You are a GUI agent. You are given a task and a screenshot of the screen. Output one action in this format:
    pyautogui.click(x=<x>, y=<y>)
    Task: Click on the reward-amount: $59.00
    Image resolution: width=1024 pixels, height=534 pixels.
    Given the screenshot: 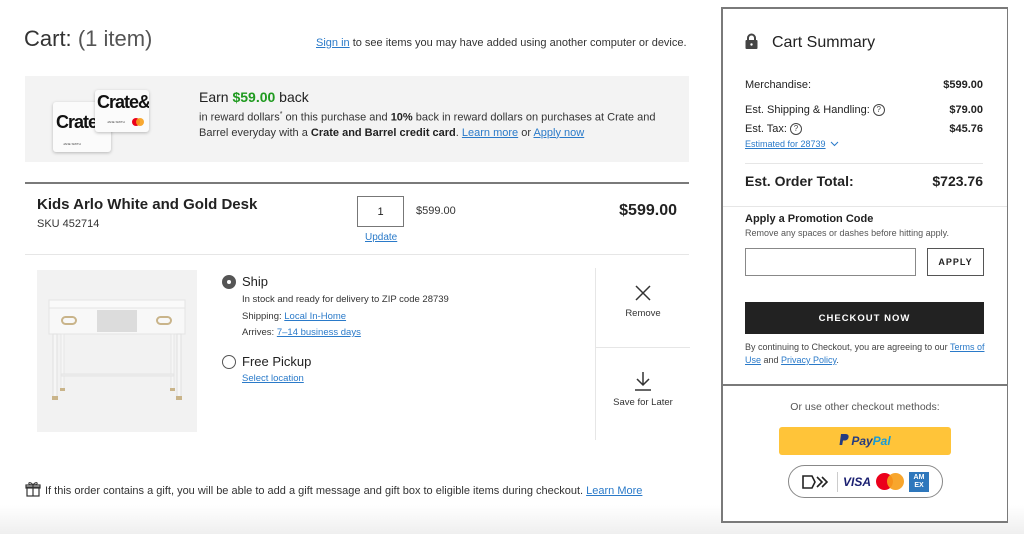 What is the action you would take?
    pyautogui.click(x=254, y=97)
    